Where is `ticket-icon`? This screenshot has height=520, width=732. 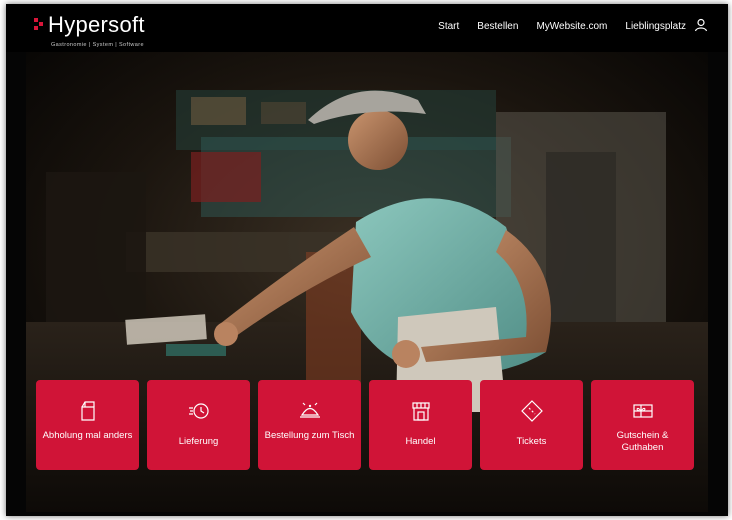
ticket-icon is located at coordinates (531, 411).